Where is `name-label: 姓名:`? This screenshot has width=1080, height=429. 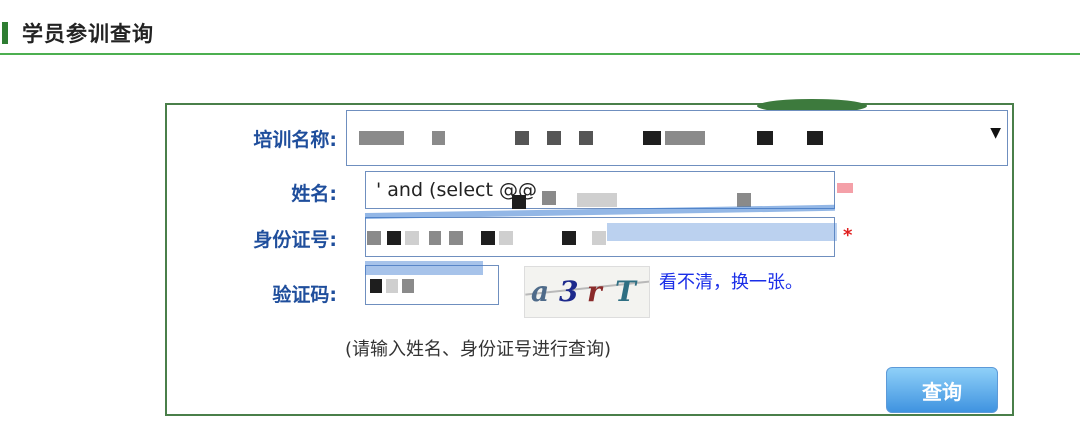 name-label: 姓名: is located at coordinates (314, 194).